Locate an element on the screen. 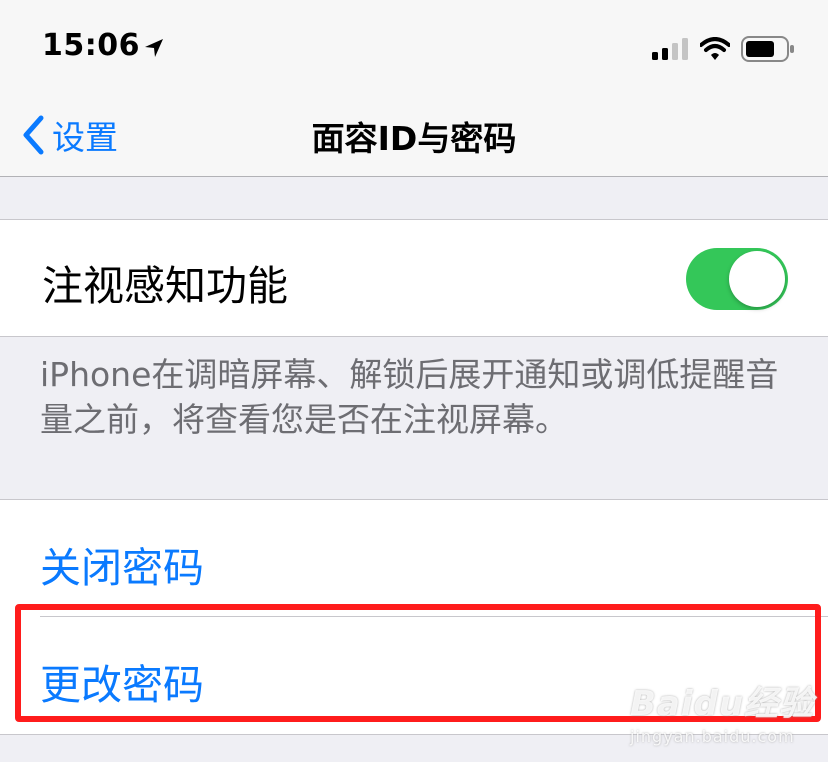 Image resolution: width=828 pixels, height=762 pixels. location-arrow-icon is located at coordinates (154, 48).